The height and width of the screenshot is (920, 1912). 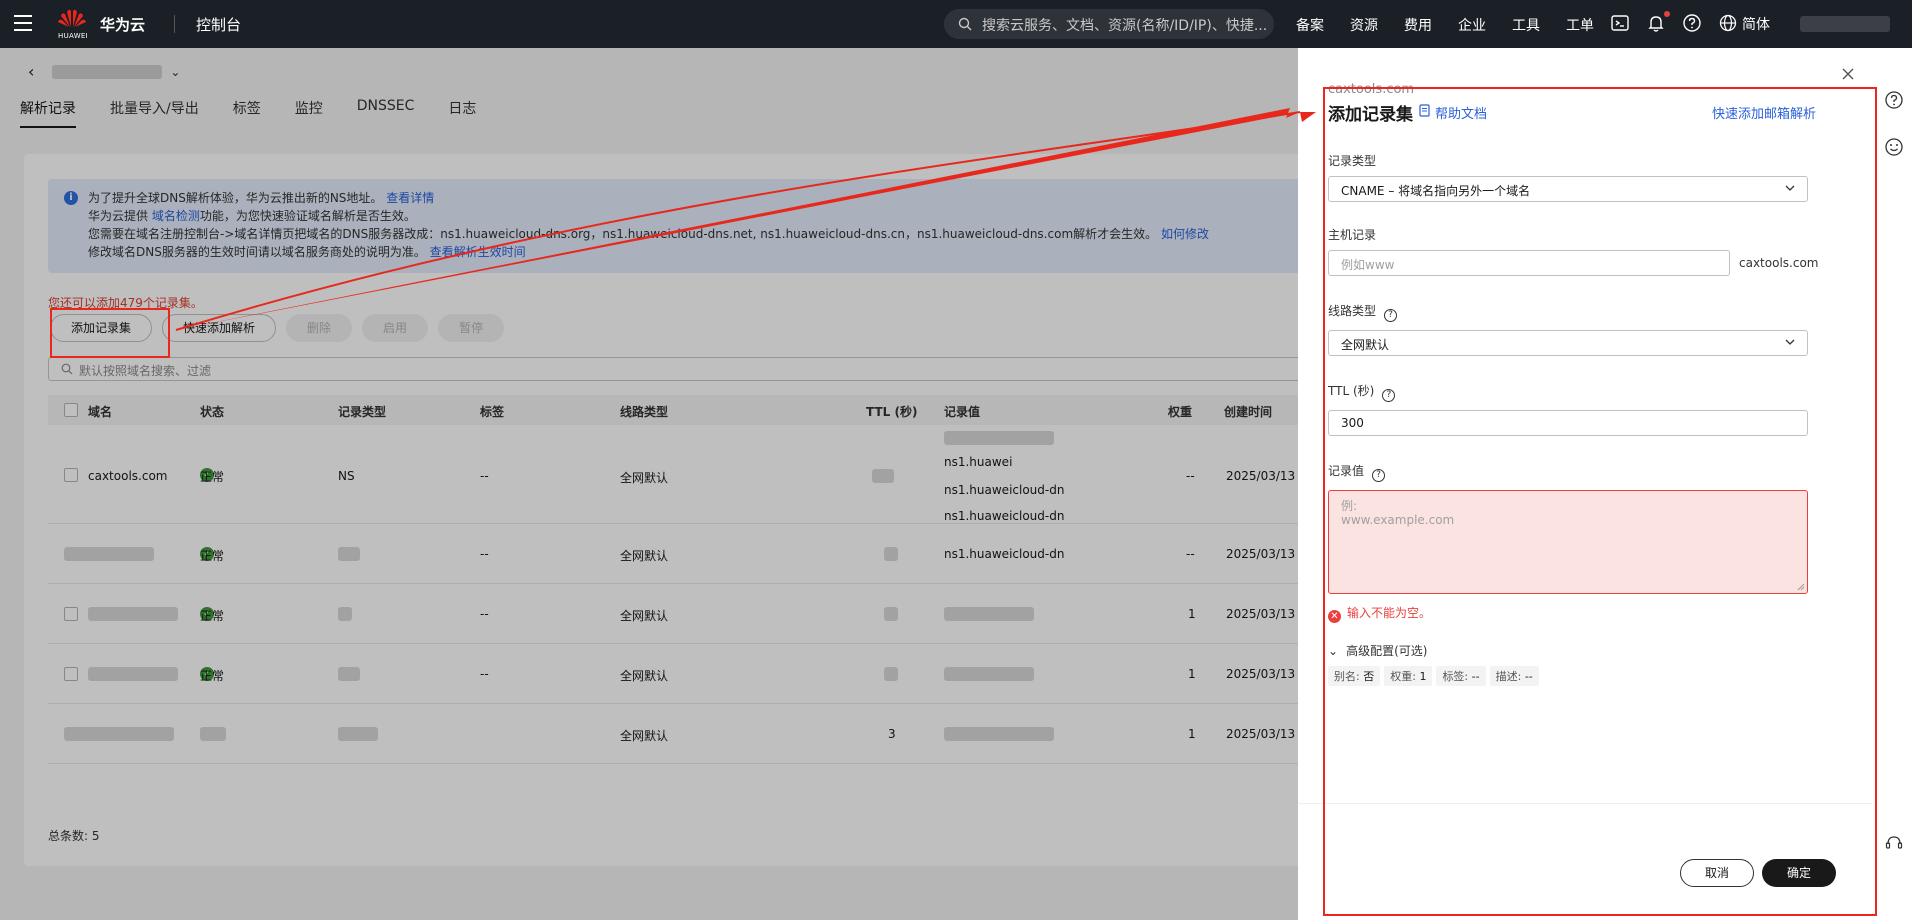 What do you see at coordinates (965, 24) in the screenshot?
I see `search-icon` at bounding box center [965, 24].